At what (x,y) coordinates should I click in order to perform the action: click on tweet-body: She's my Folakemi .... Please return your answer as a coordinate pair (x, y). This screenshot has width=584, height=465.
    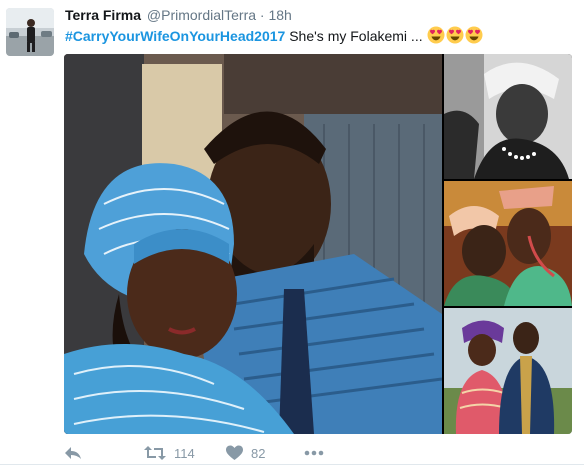
    Looking at the image, I should click on (356, 36).